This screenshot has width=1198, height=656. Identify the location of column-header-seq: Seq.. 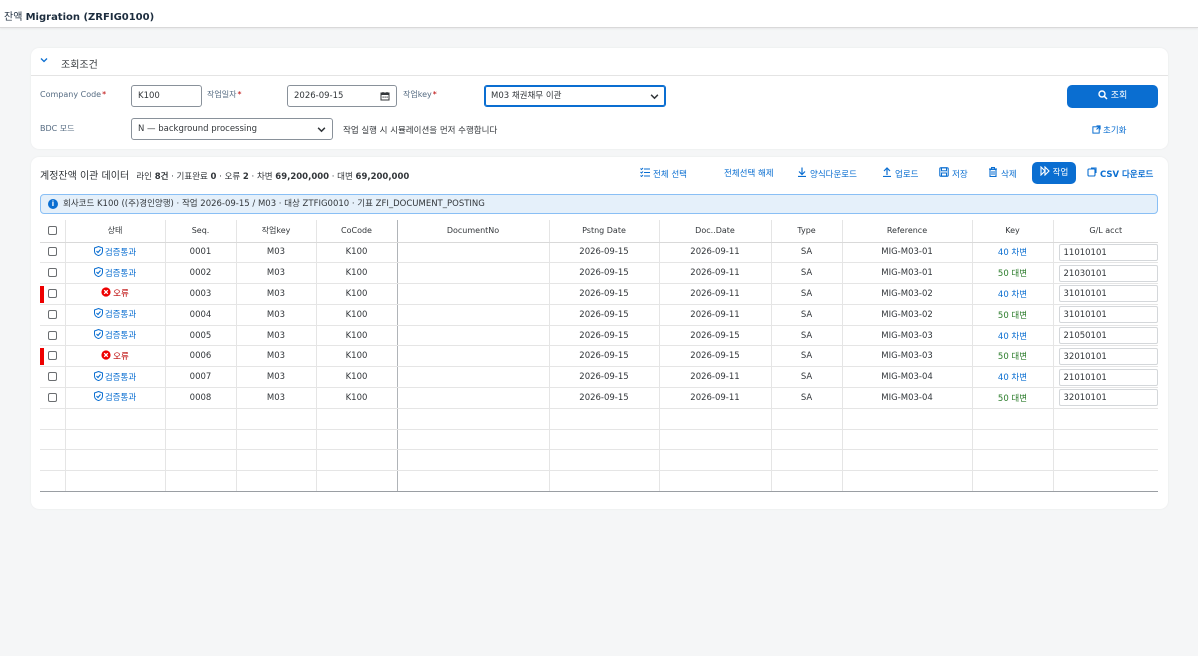
(201, 231).